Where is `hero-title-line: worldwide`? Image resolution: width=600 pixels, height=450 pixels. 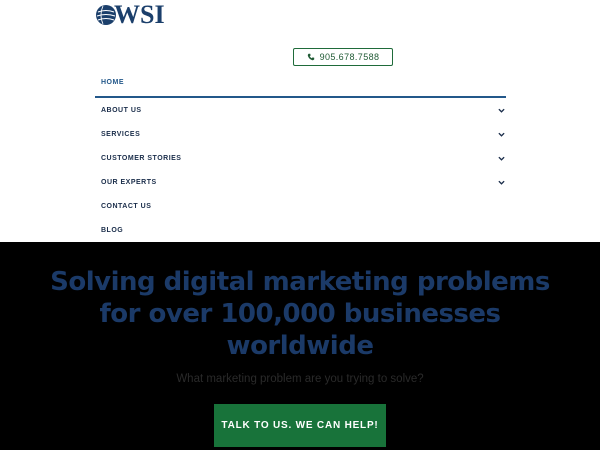 hero-title-line: worldwide is located at coordinates (300, 346).